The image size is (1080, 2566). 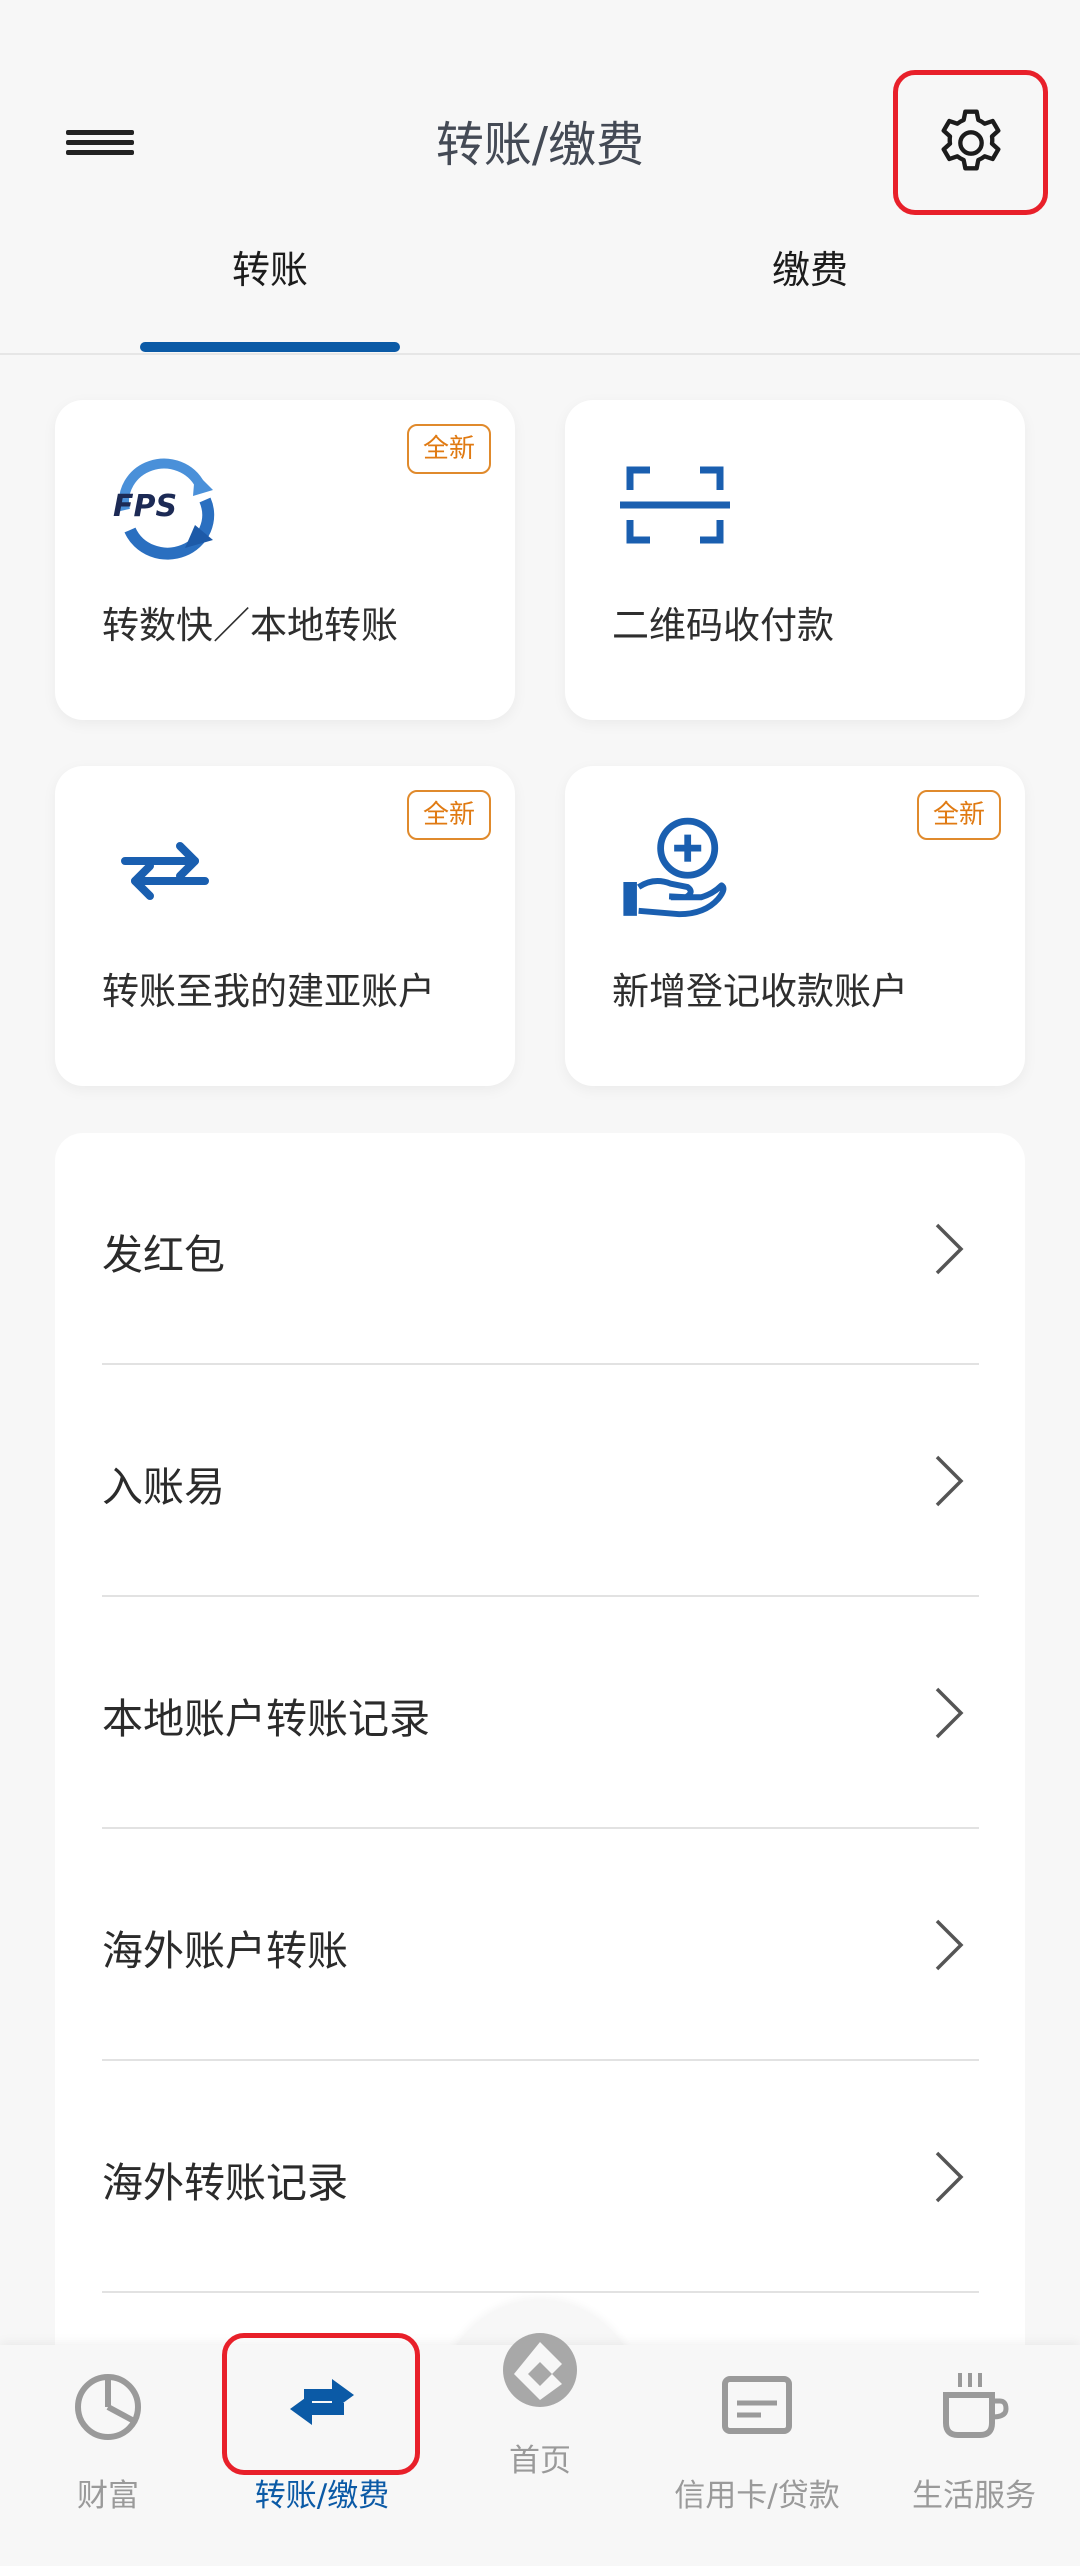 What do you see at coordinates (163, 1255) in the screenshot?
I see `list-item-label: 发红包` at bounding box center [163, 1255].